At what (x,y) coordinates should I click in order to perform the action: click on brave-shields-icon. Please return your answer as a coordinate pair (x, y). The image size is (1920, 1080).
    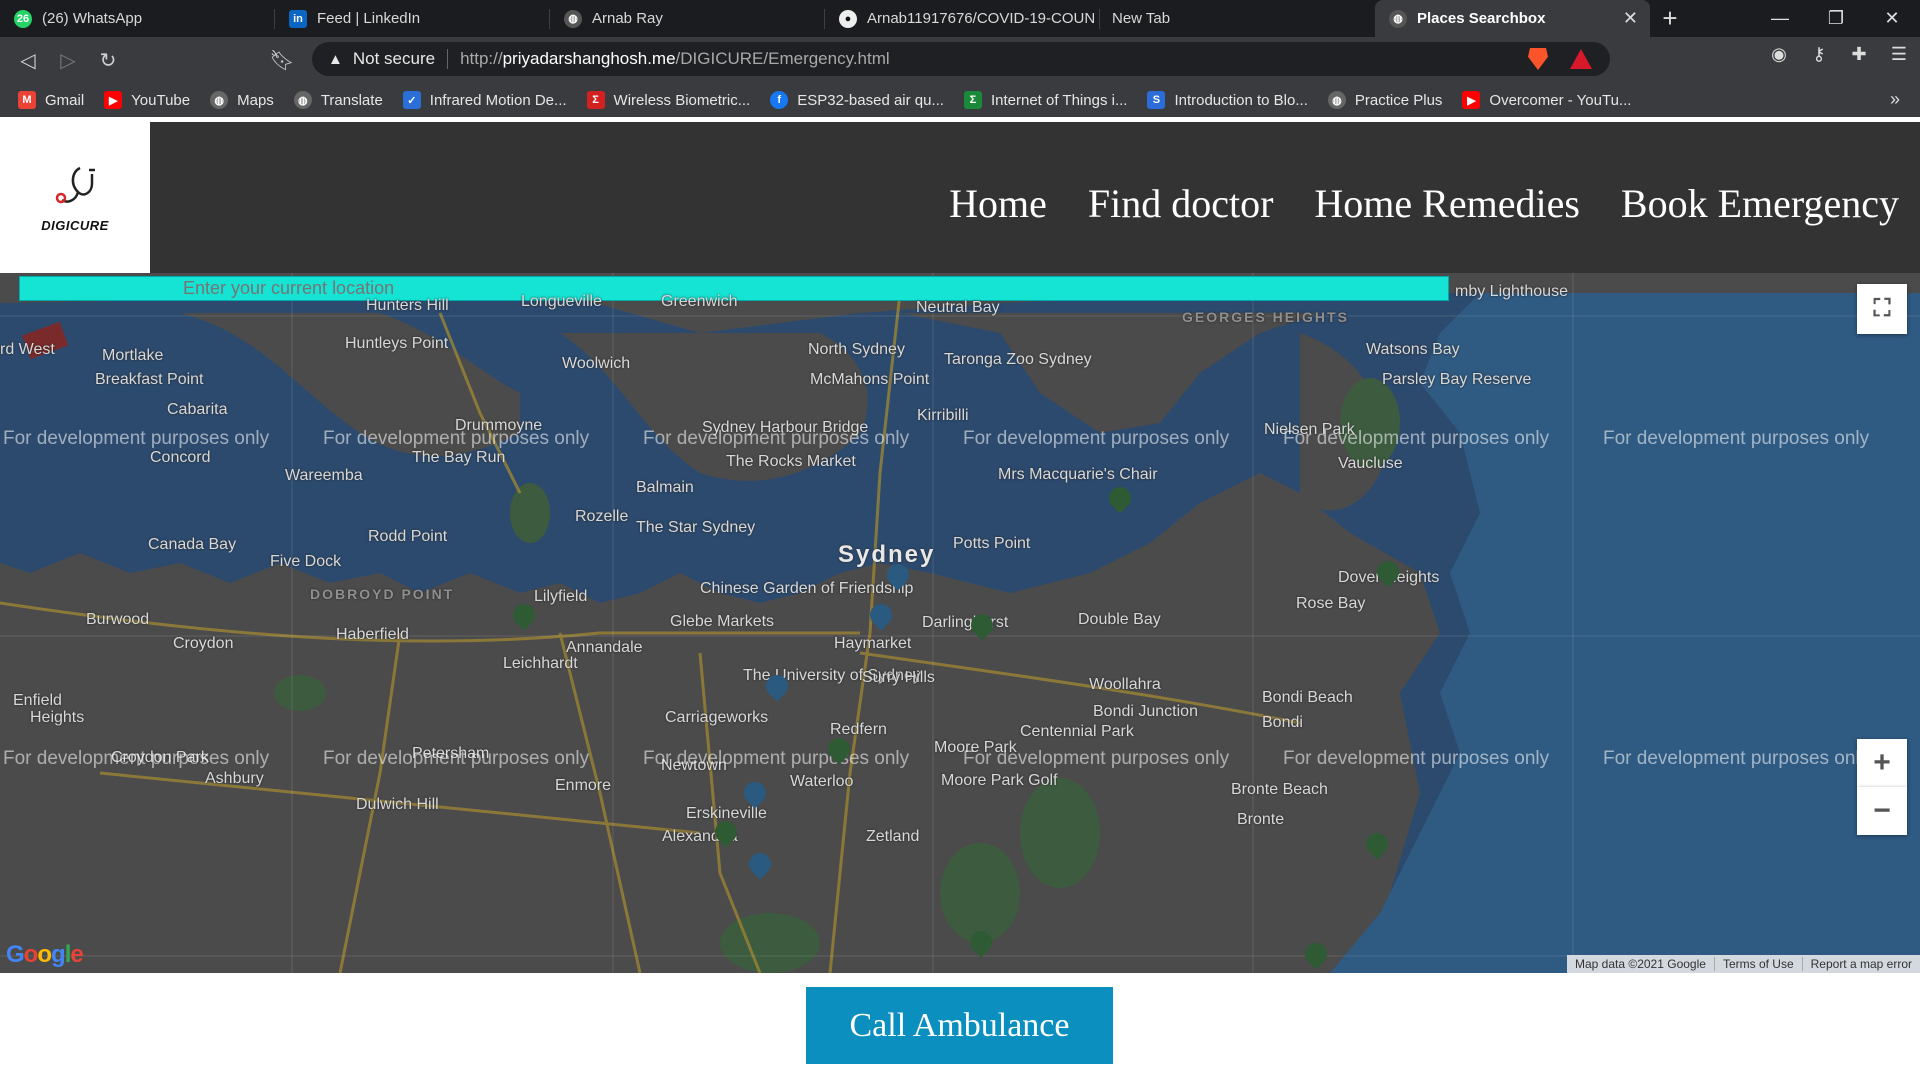
    Looking at the image, I should click on (1538, 59).